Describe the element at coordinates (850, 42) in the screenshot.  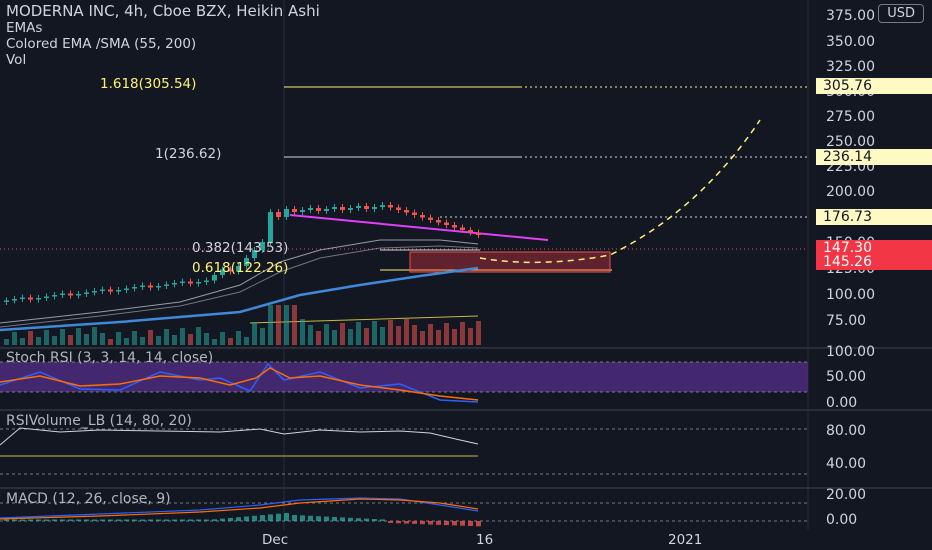
I see `price-tick-label: 350.00` at that location.